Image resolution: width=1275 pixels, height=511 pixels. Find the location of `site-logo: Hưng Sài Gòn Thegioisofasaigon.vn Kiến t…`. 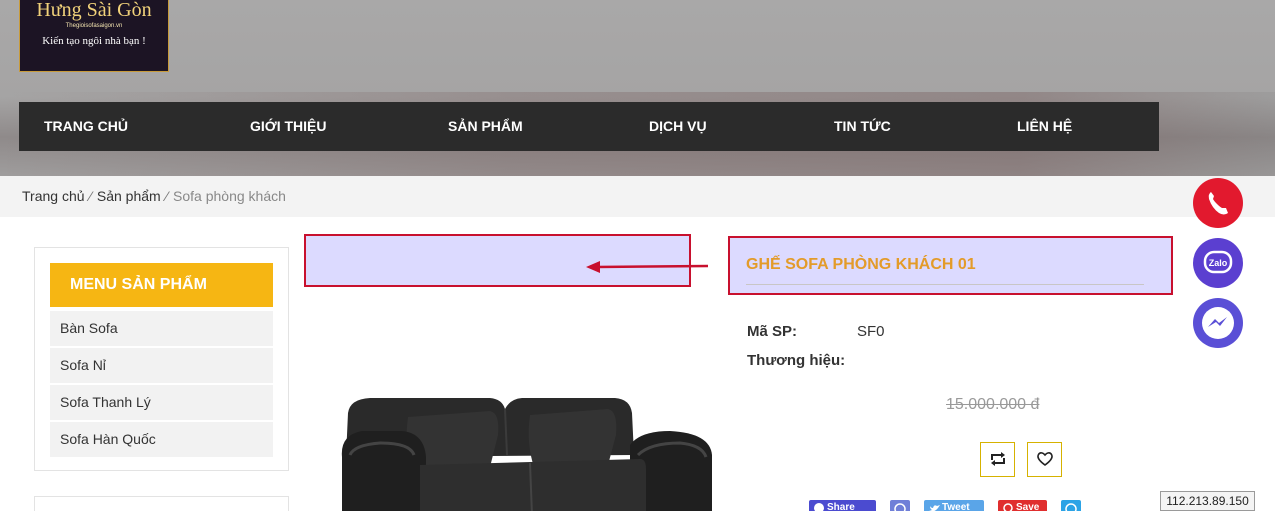

site-logo: Hưng Sài Gòn Thegioisofasaigon.vn Kiến t… is located at coordinates (94, 36).